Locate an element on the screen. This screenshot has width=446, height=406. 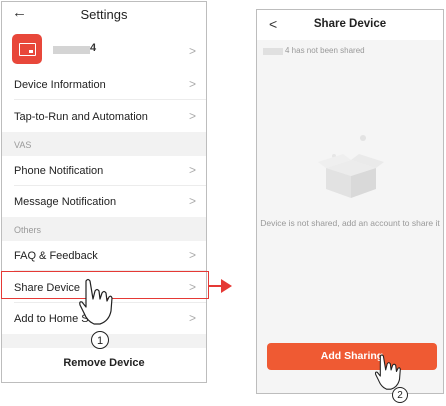
arrow-head-icon is located at coordinates (226, 286).